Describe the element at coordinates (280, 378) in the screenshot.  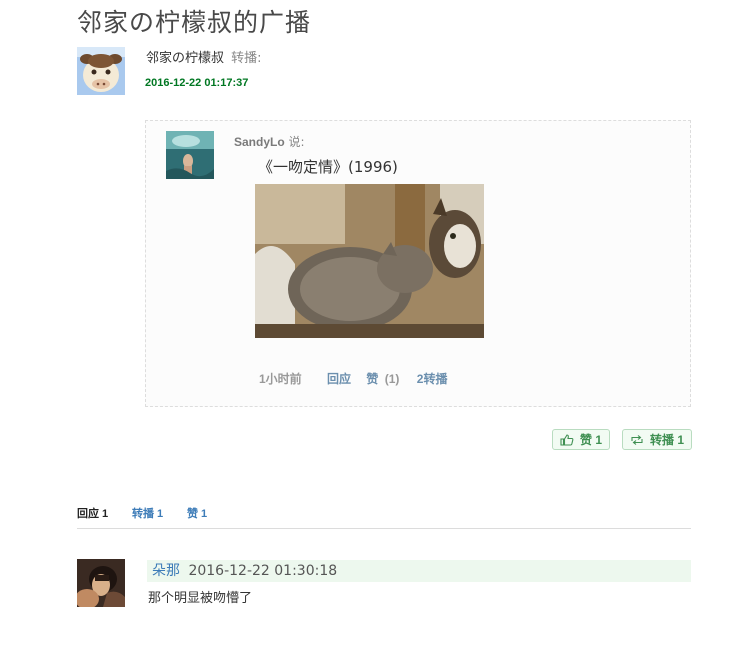
I see `status-time-ago: 1小时前` at that location.